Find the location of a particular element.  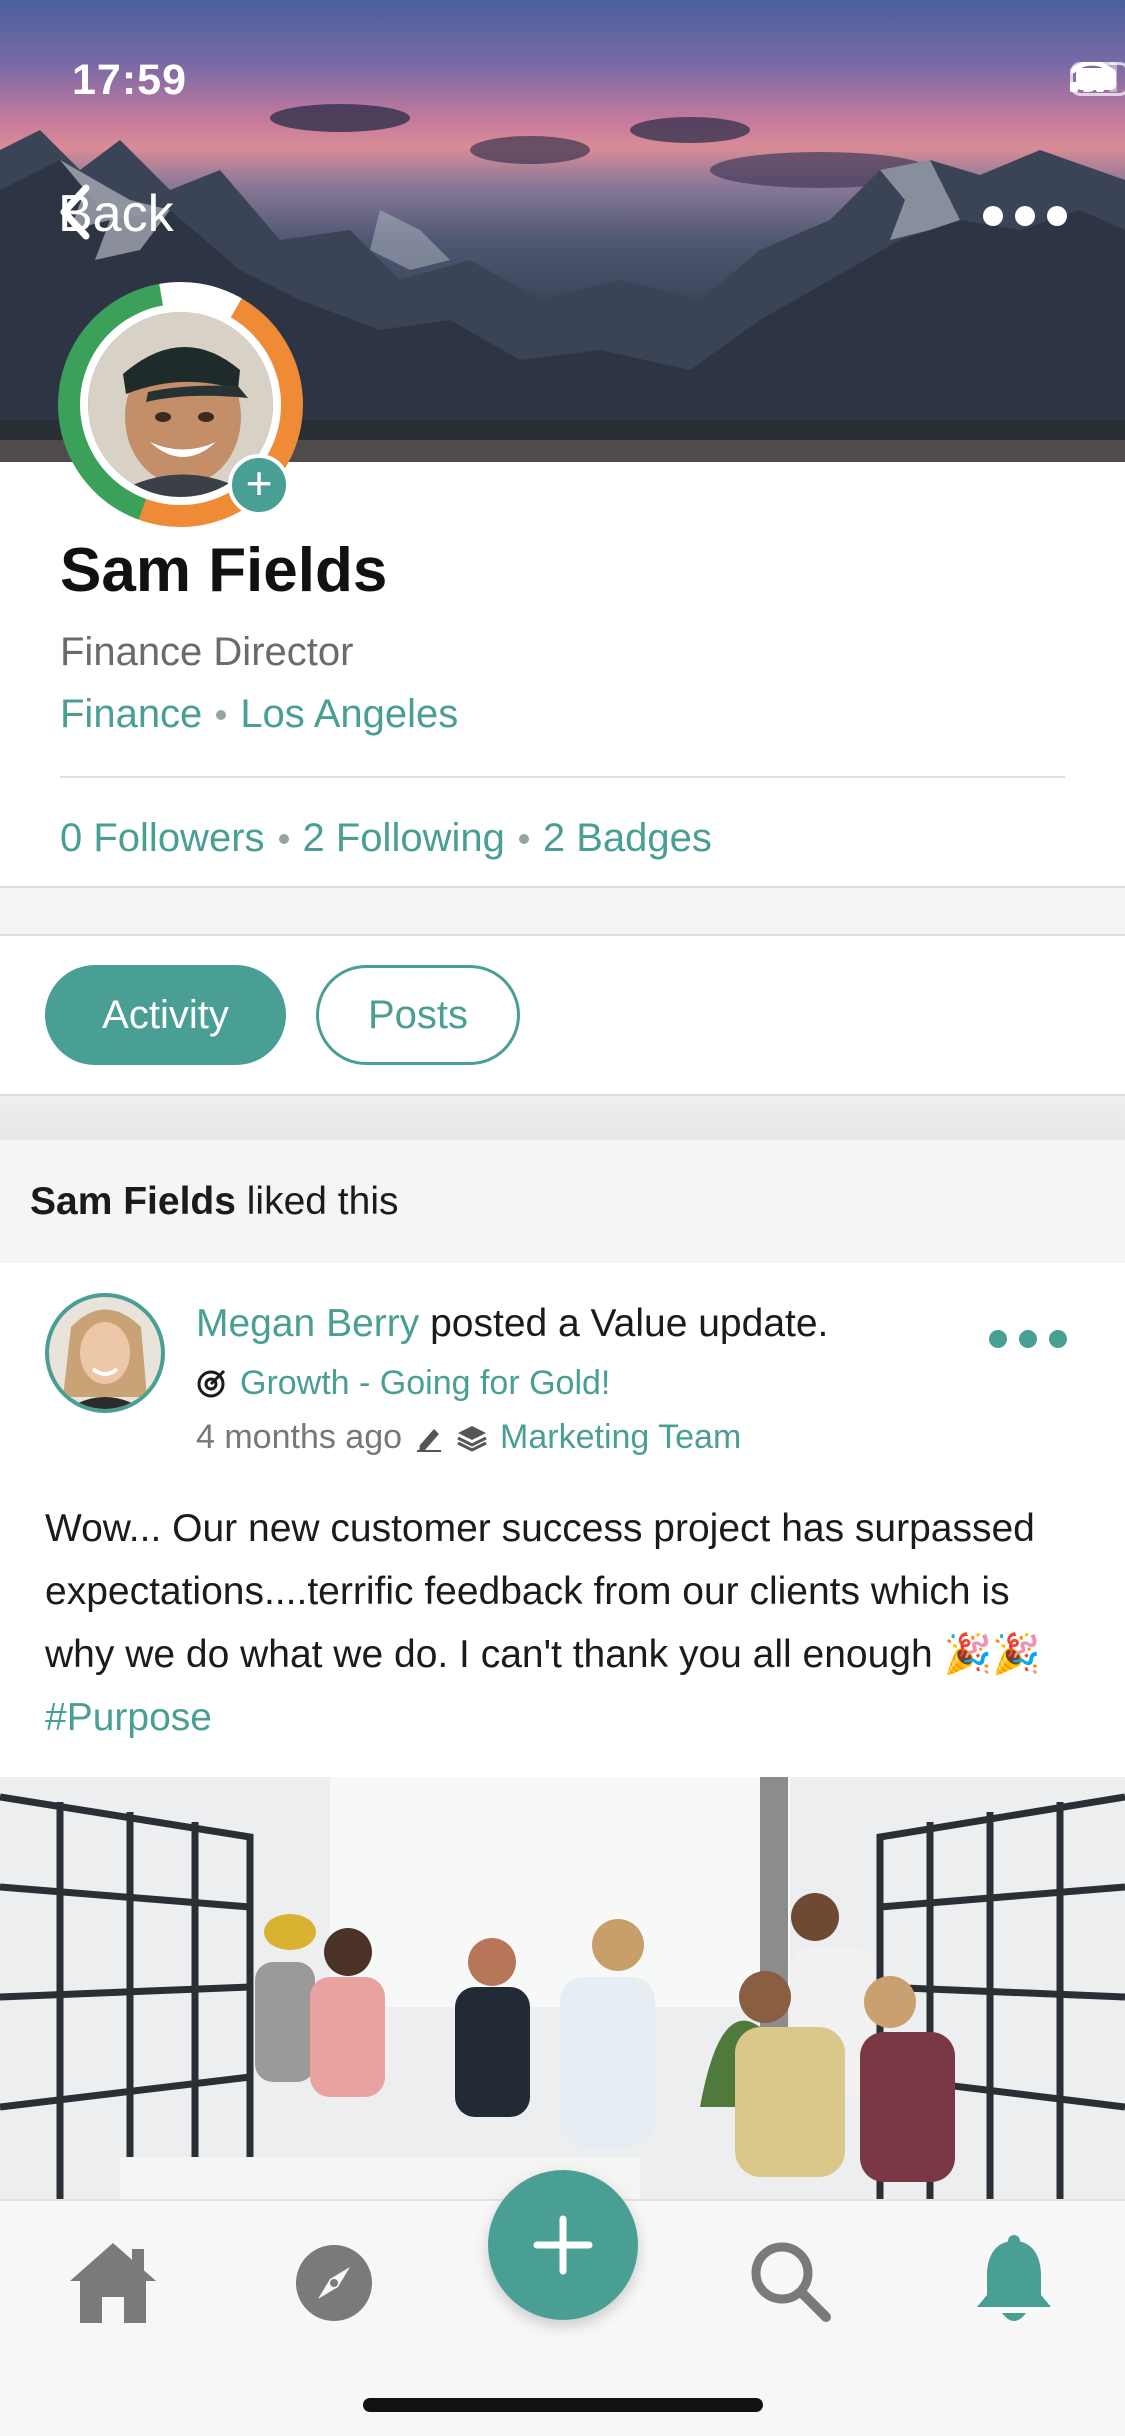

back-button: Back is located at coordinates (116, 214).